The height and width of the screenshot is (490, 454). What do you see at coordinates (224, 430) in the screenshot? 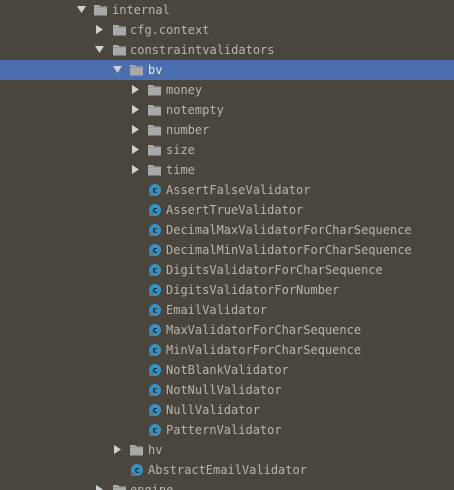
I see `tree-node-label: PatternValidator` at bounding box center [224, 430].